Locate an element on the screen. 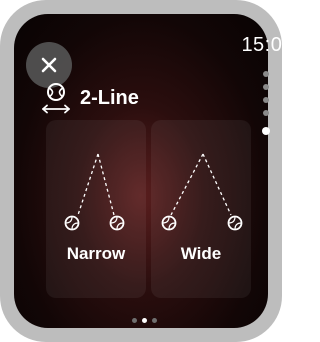  page-indicator is located at coordinates (144, 320).